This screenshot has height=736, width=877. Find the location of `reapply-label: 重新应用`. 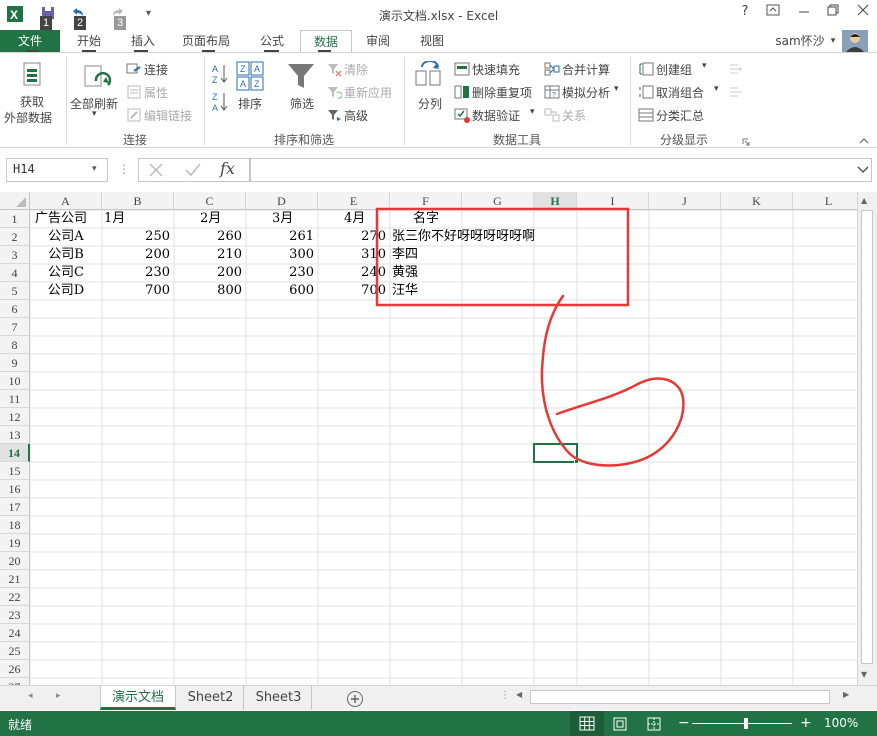

reapply-label: 重新应用 is located at coordinates (368, 93).